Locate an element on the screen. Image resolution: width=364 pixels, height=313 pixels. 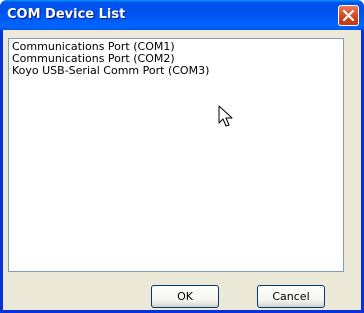
cancel-button: Cancel is located at coordinates (291, 296).